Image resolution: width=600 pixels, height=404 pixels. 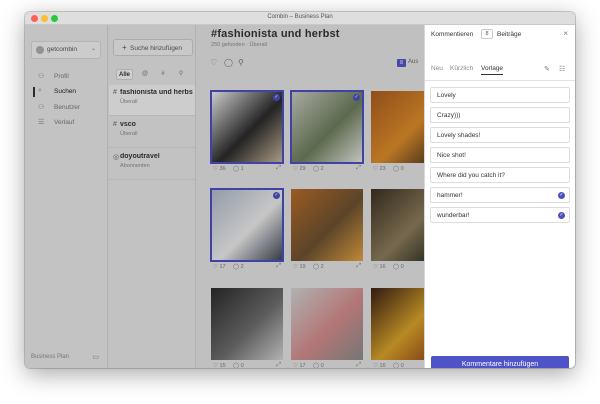 I want to click on post-stats: ♡ 15 ◯ 0 ⤢, so click(x=248, y=365).